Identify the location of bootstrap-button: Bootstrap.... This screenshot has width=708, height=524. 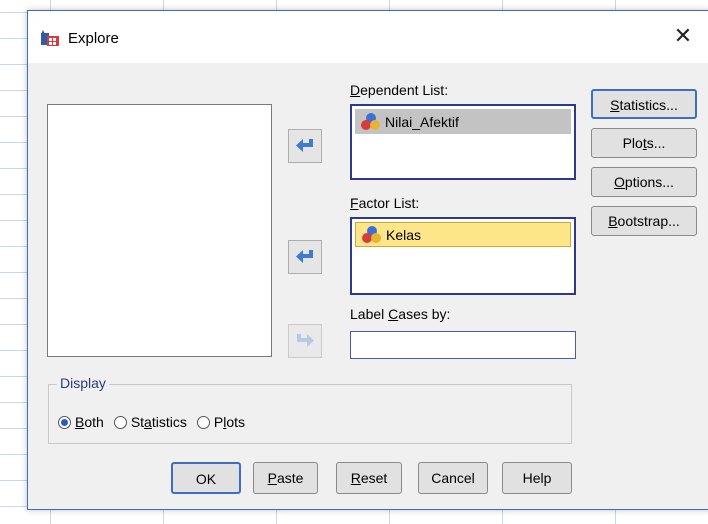
(644, 221).